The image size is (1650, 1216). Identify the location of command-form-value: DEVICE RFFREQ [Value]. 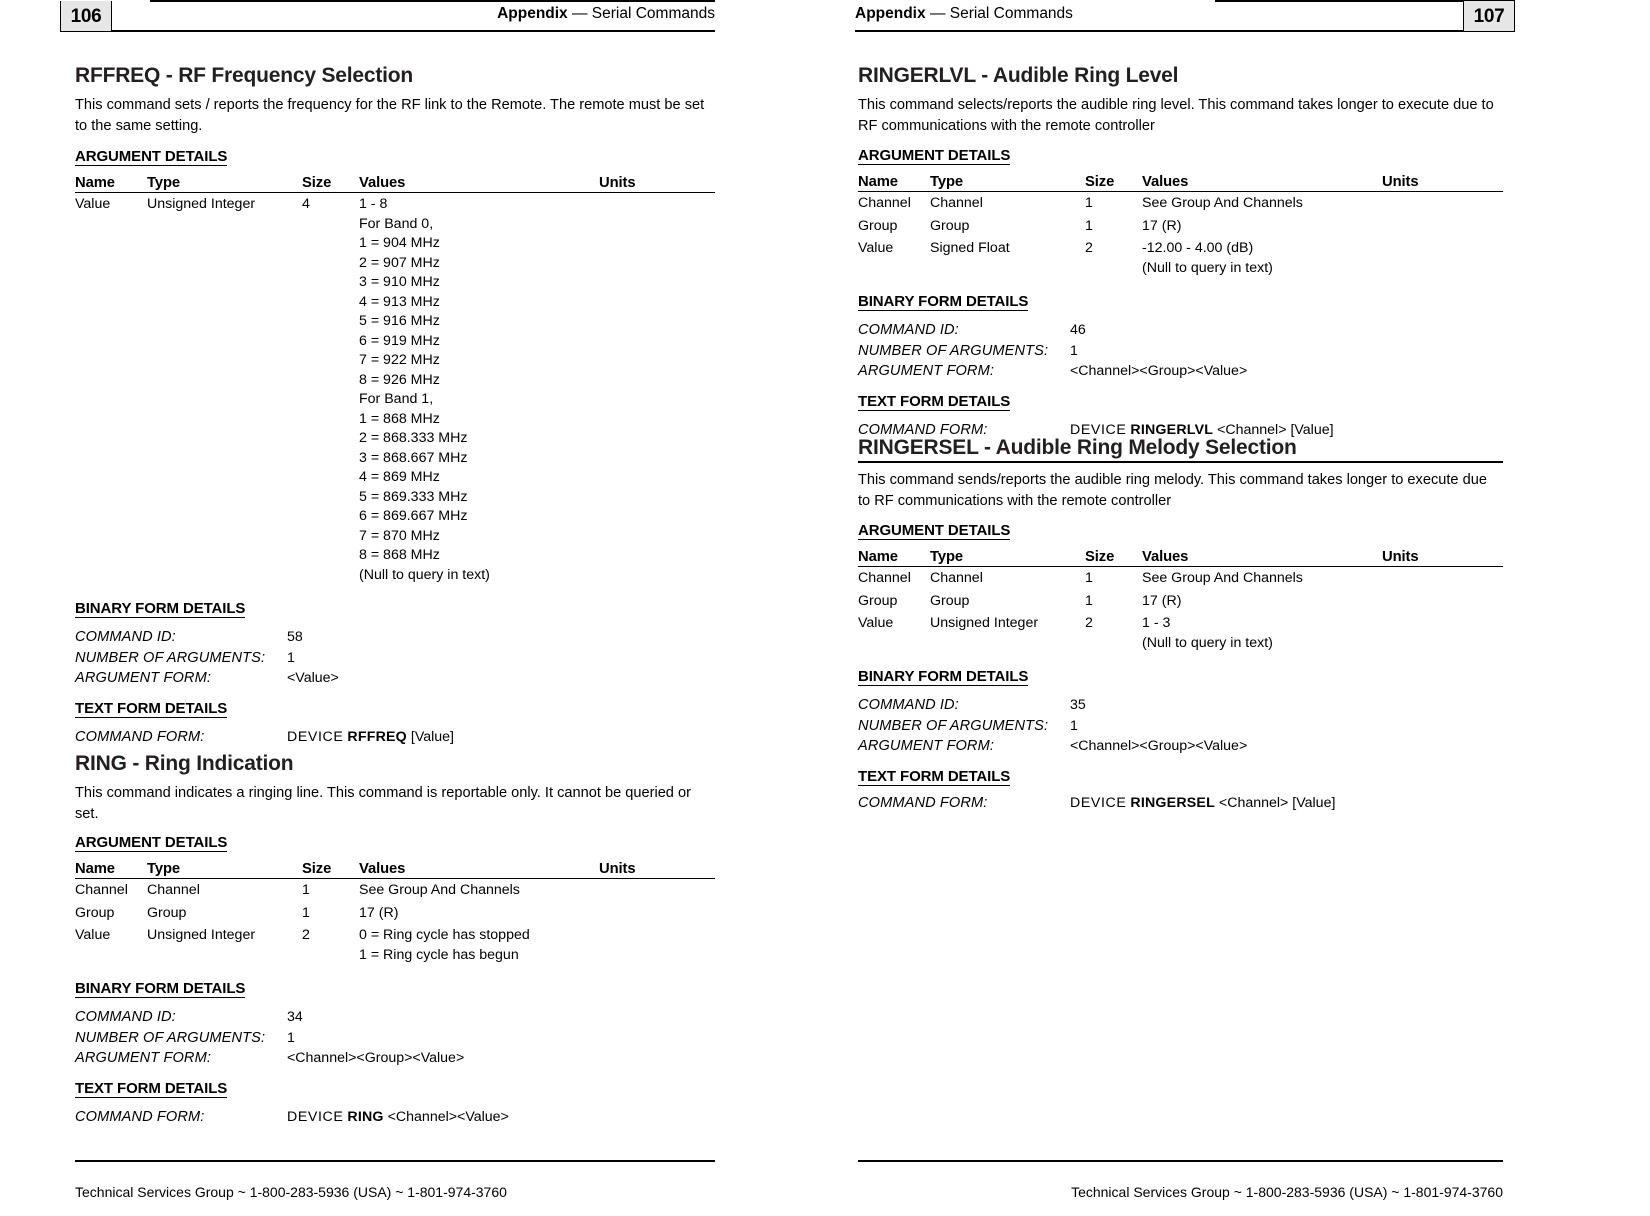
(370, 737).